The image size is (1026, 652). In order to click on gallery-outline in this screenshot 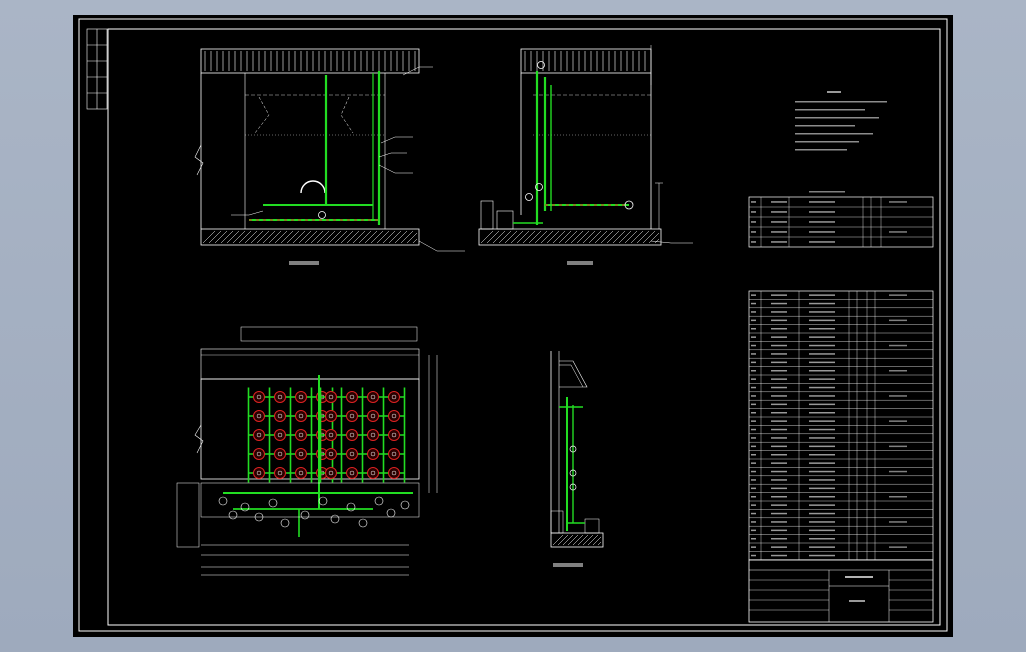, I will do `click(310, 500)`.